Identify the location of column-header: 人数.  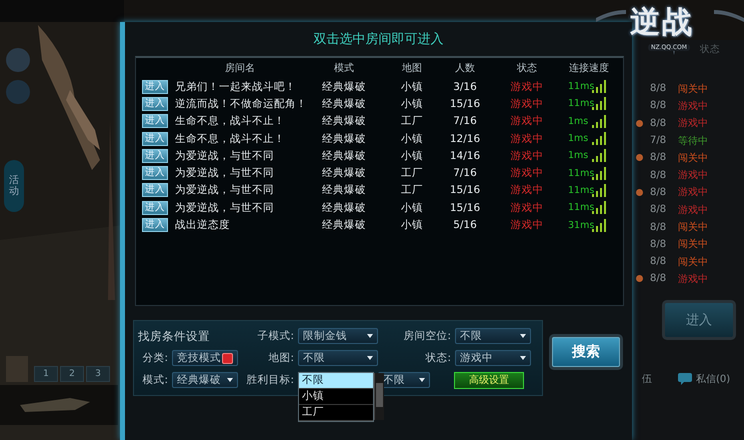
(465, 68).